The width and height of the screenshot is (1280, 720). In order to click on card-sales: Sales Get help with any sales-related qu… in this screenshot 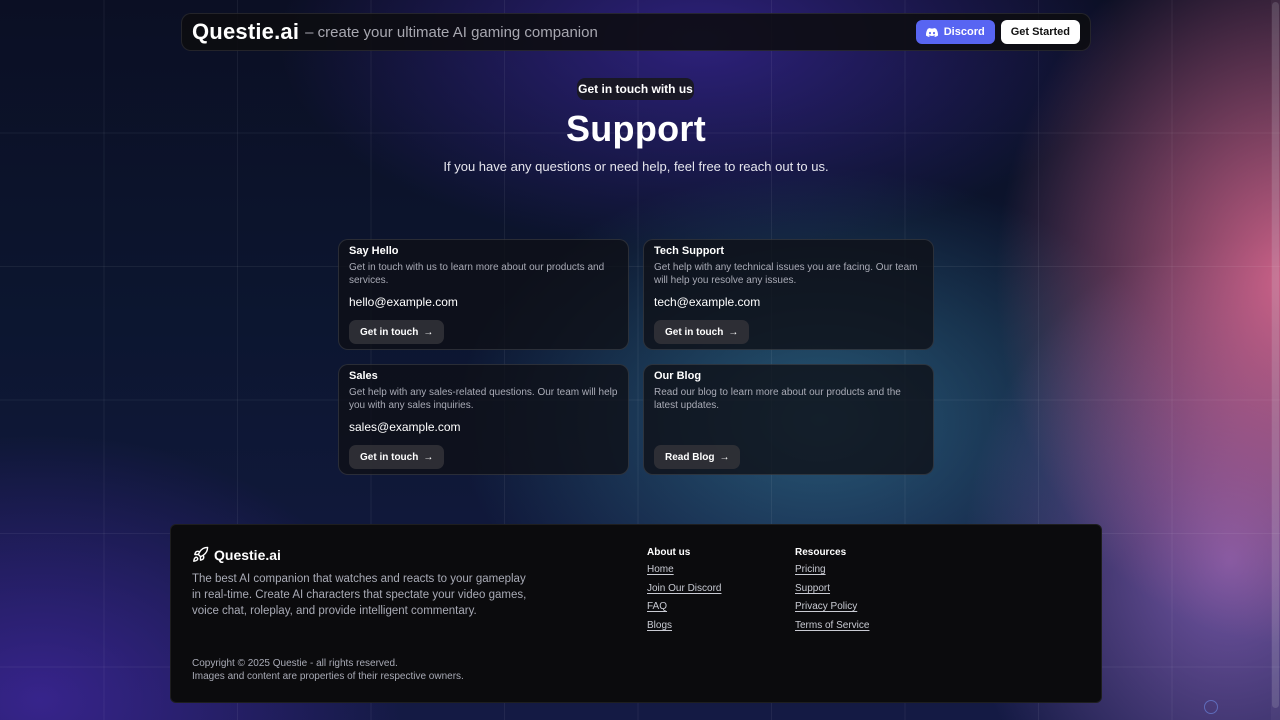, I will do `click(483, 419)`.